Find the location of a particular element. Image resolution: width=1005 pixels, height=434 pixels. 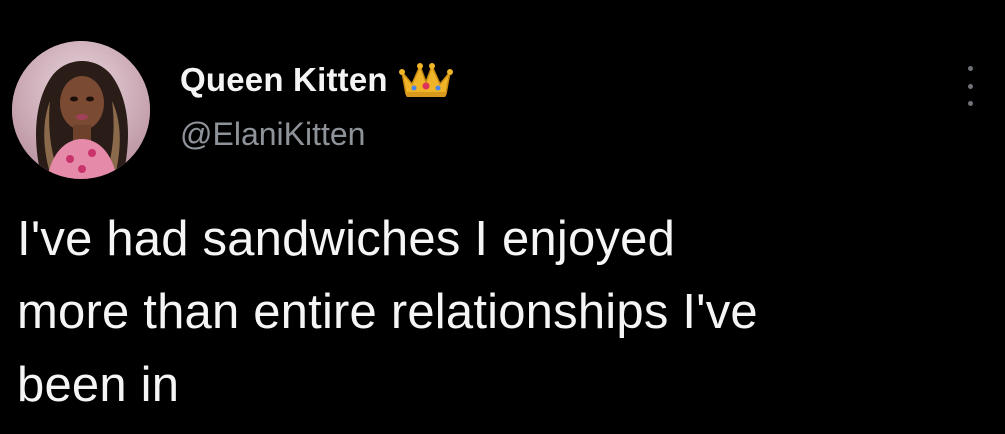

more-options-icon is located at coordinates (970, 86).